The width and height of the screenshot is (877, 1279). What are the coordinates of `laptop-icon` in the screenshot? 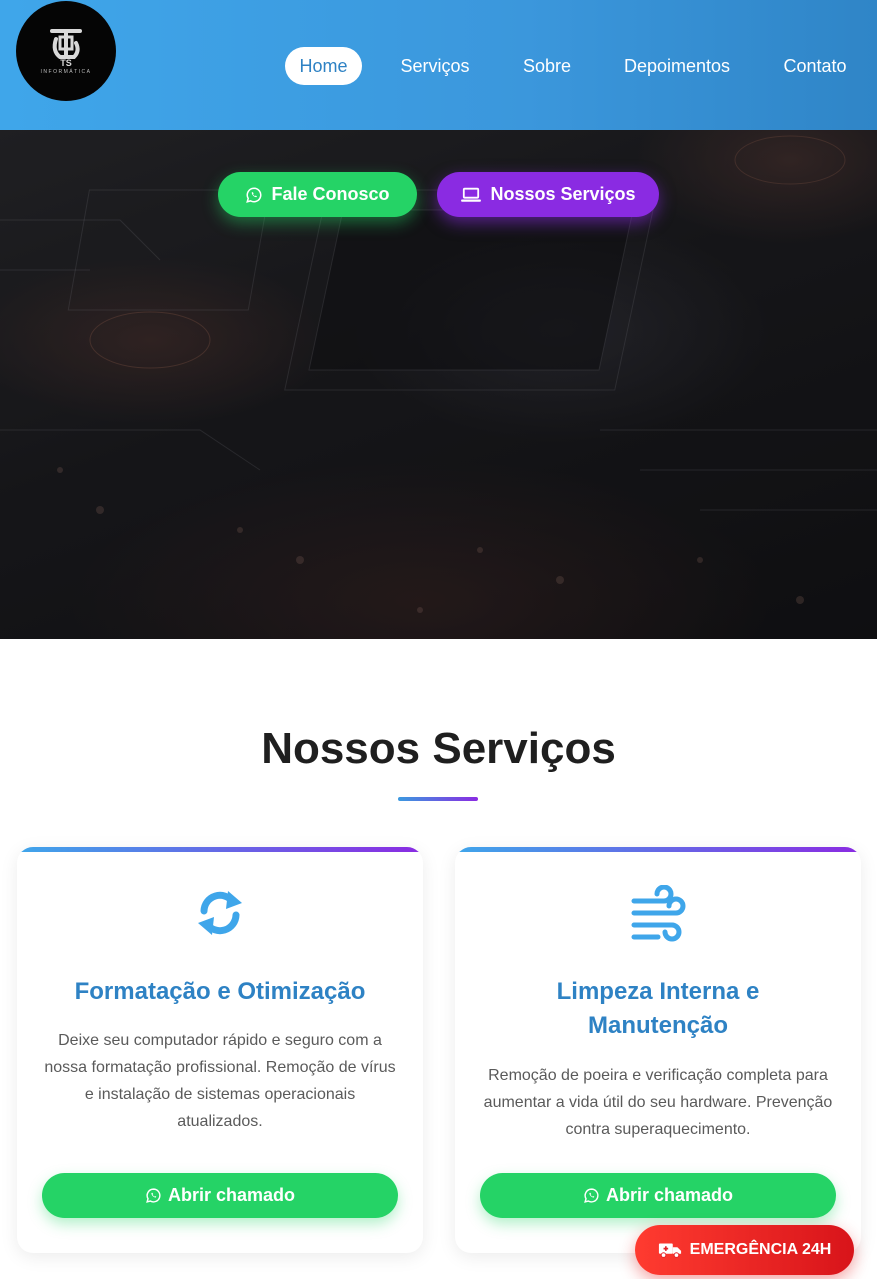 It's located at (471, 194).